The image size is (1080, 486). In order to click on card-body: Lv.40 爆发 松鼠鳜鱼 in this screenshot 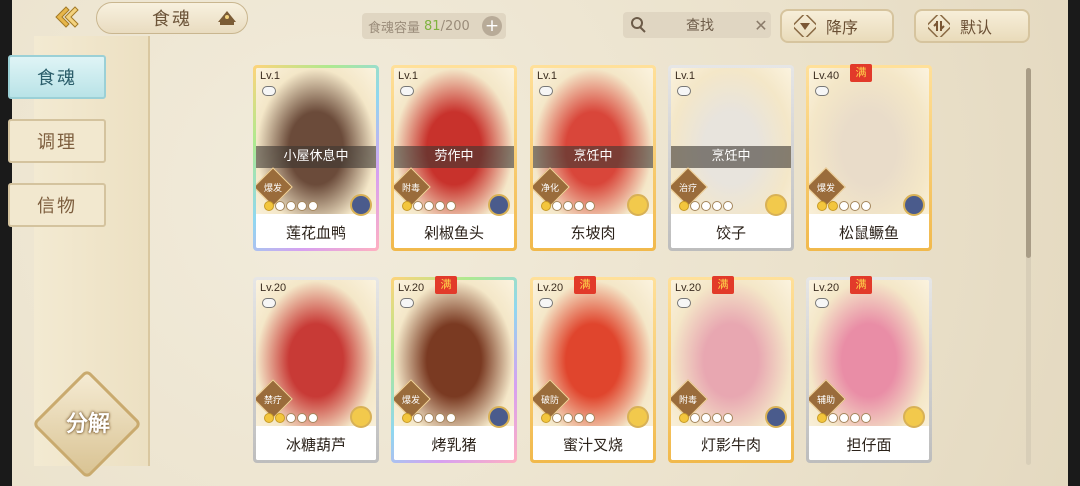, I will do `click(869, 158)`.